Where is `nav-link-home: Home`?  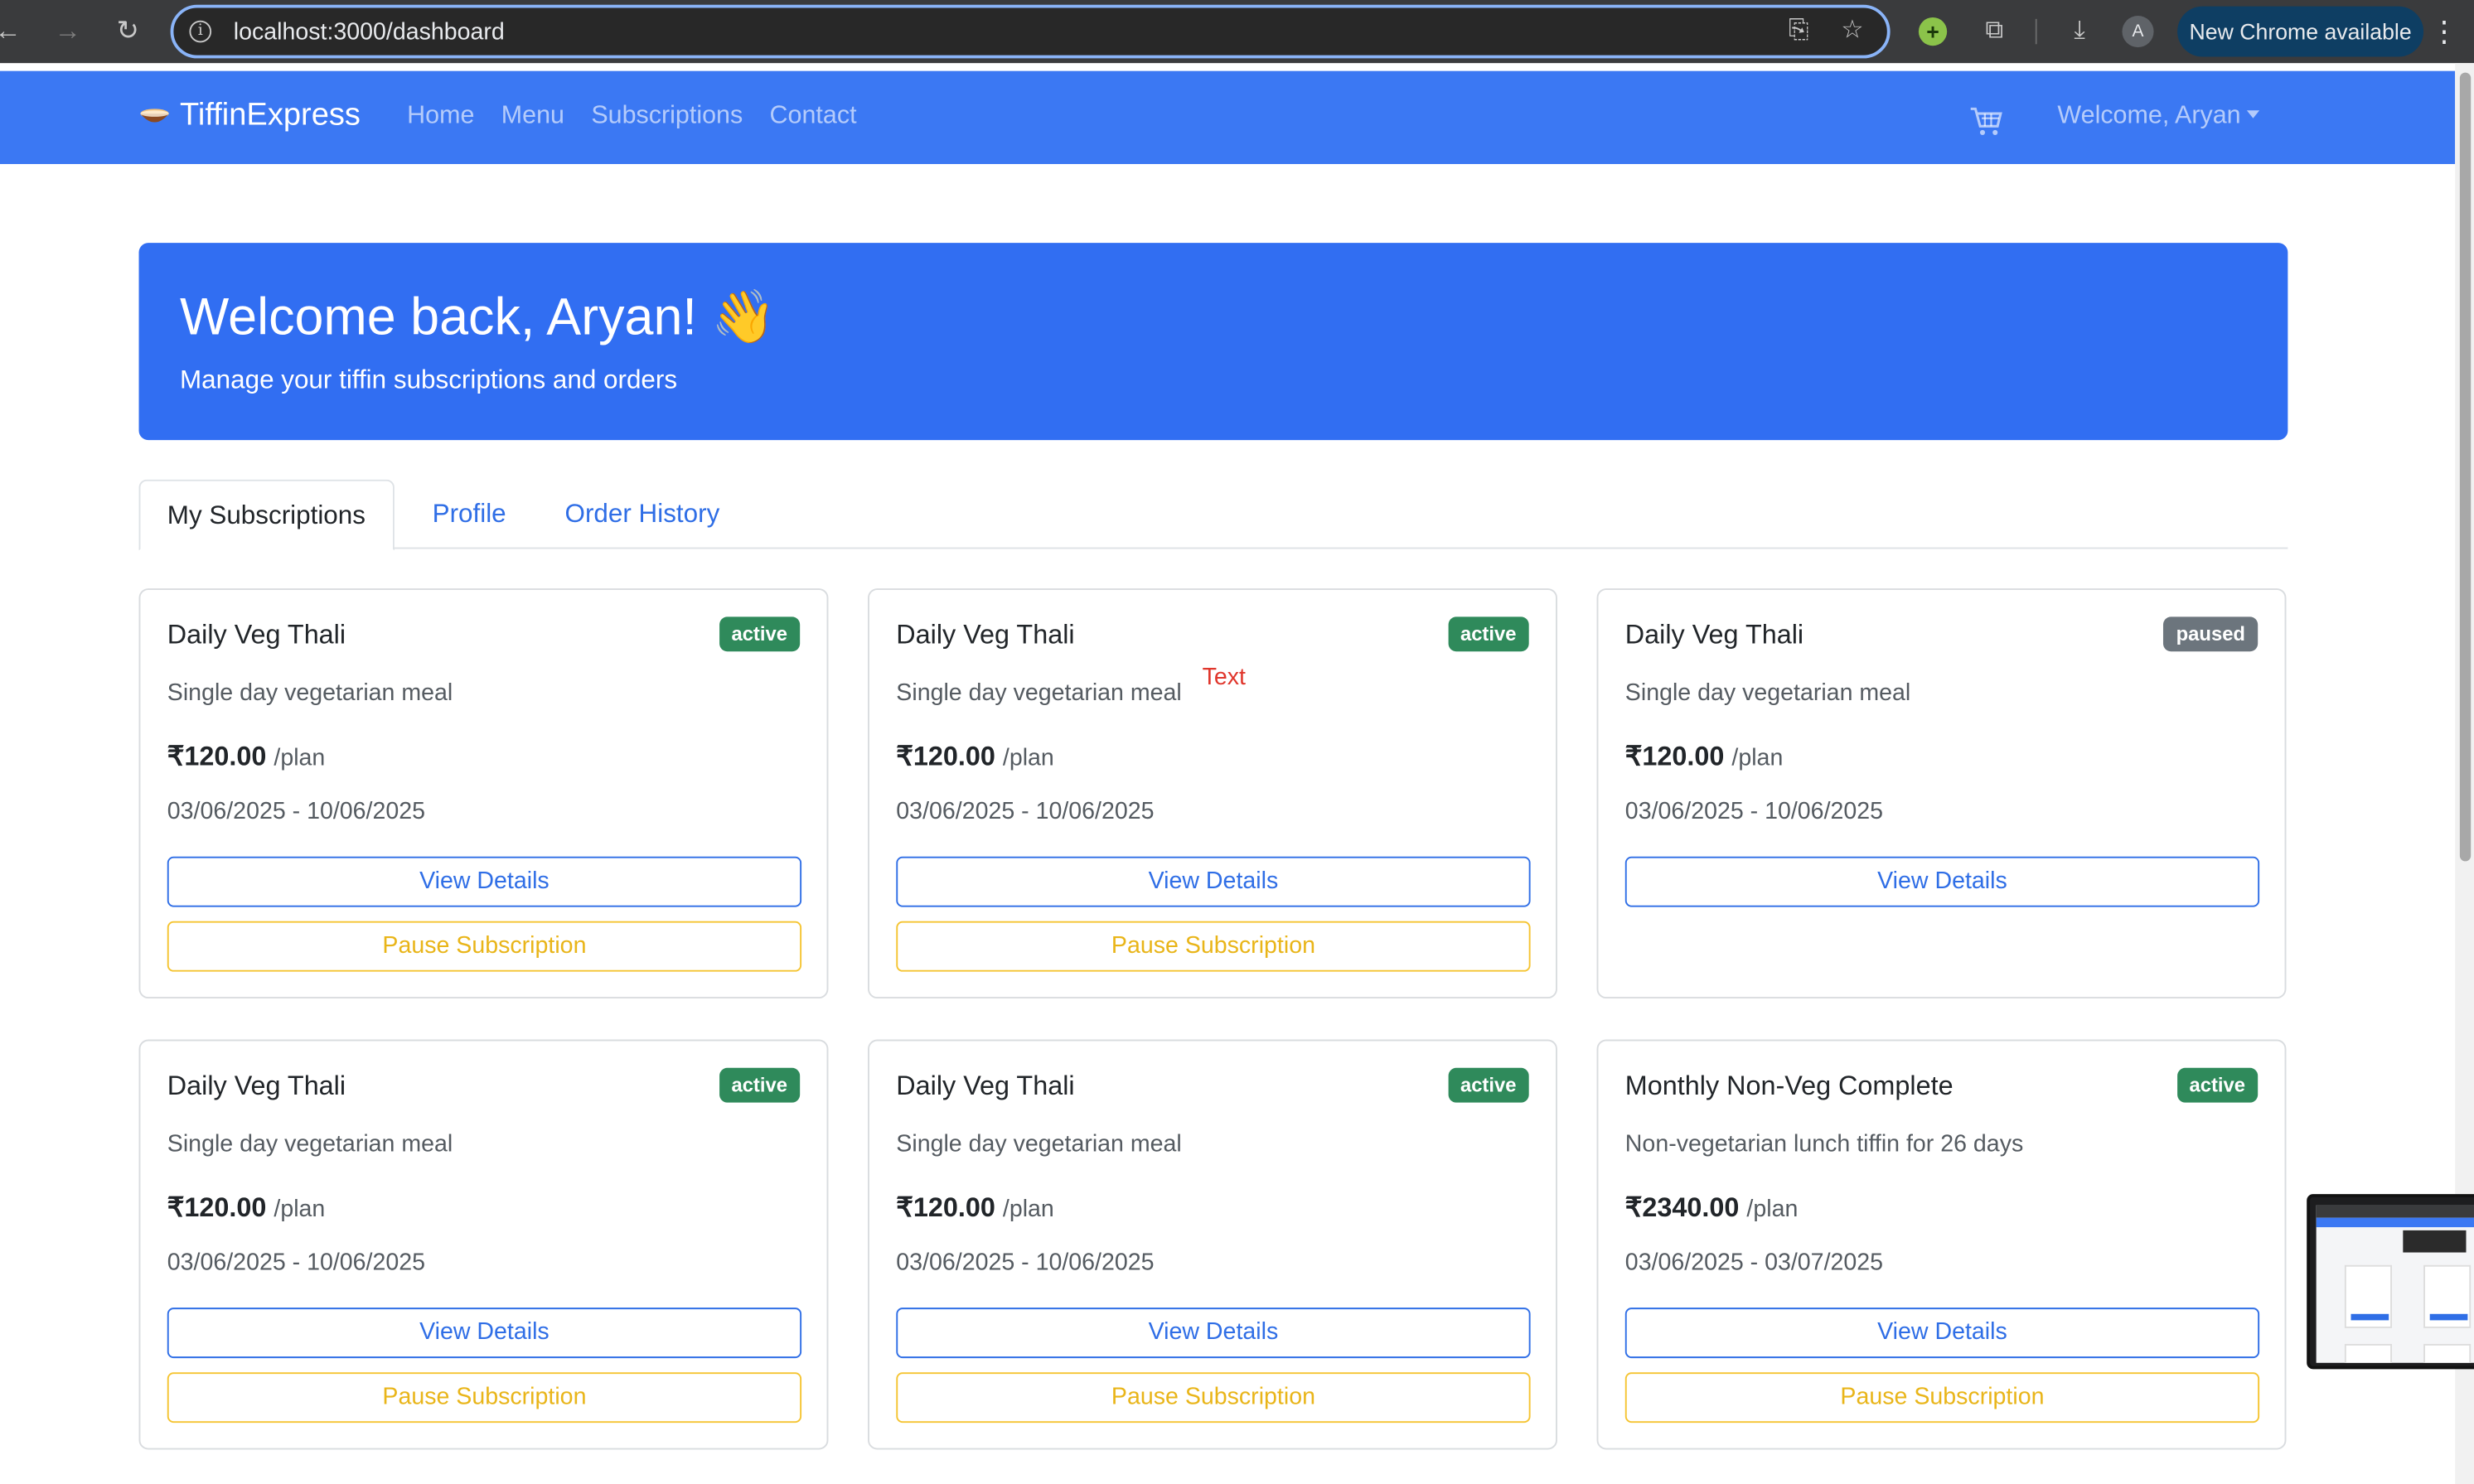
nav-link-home: Home is located at coordinates (441, 117).